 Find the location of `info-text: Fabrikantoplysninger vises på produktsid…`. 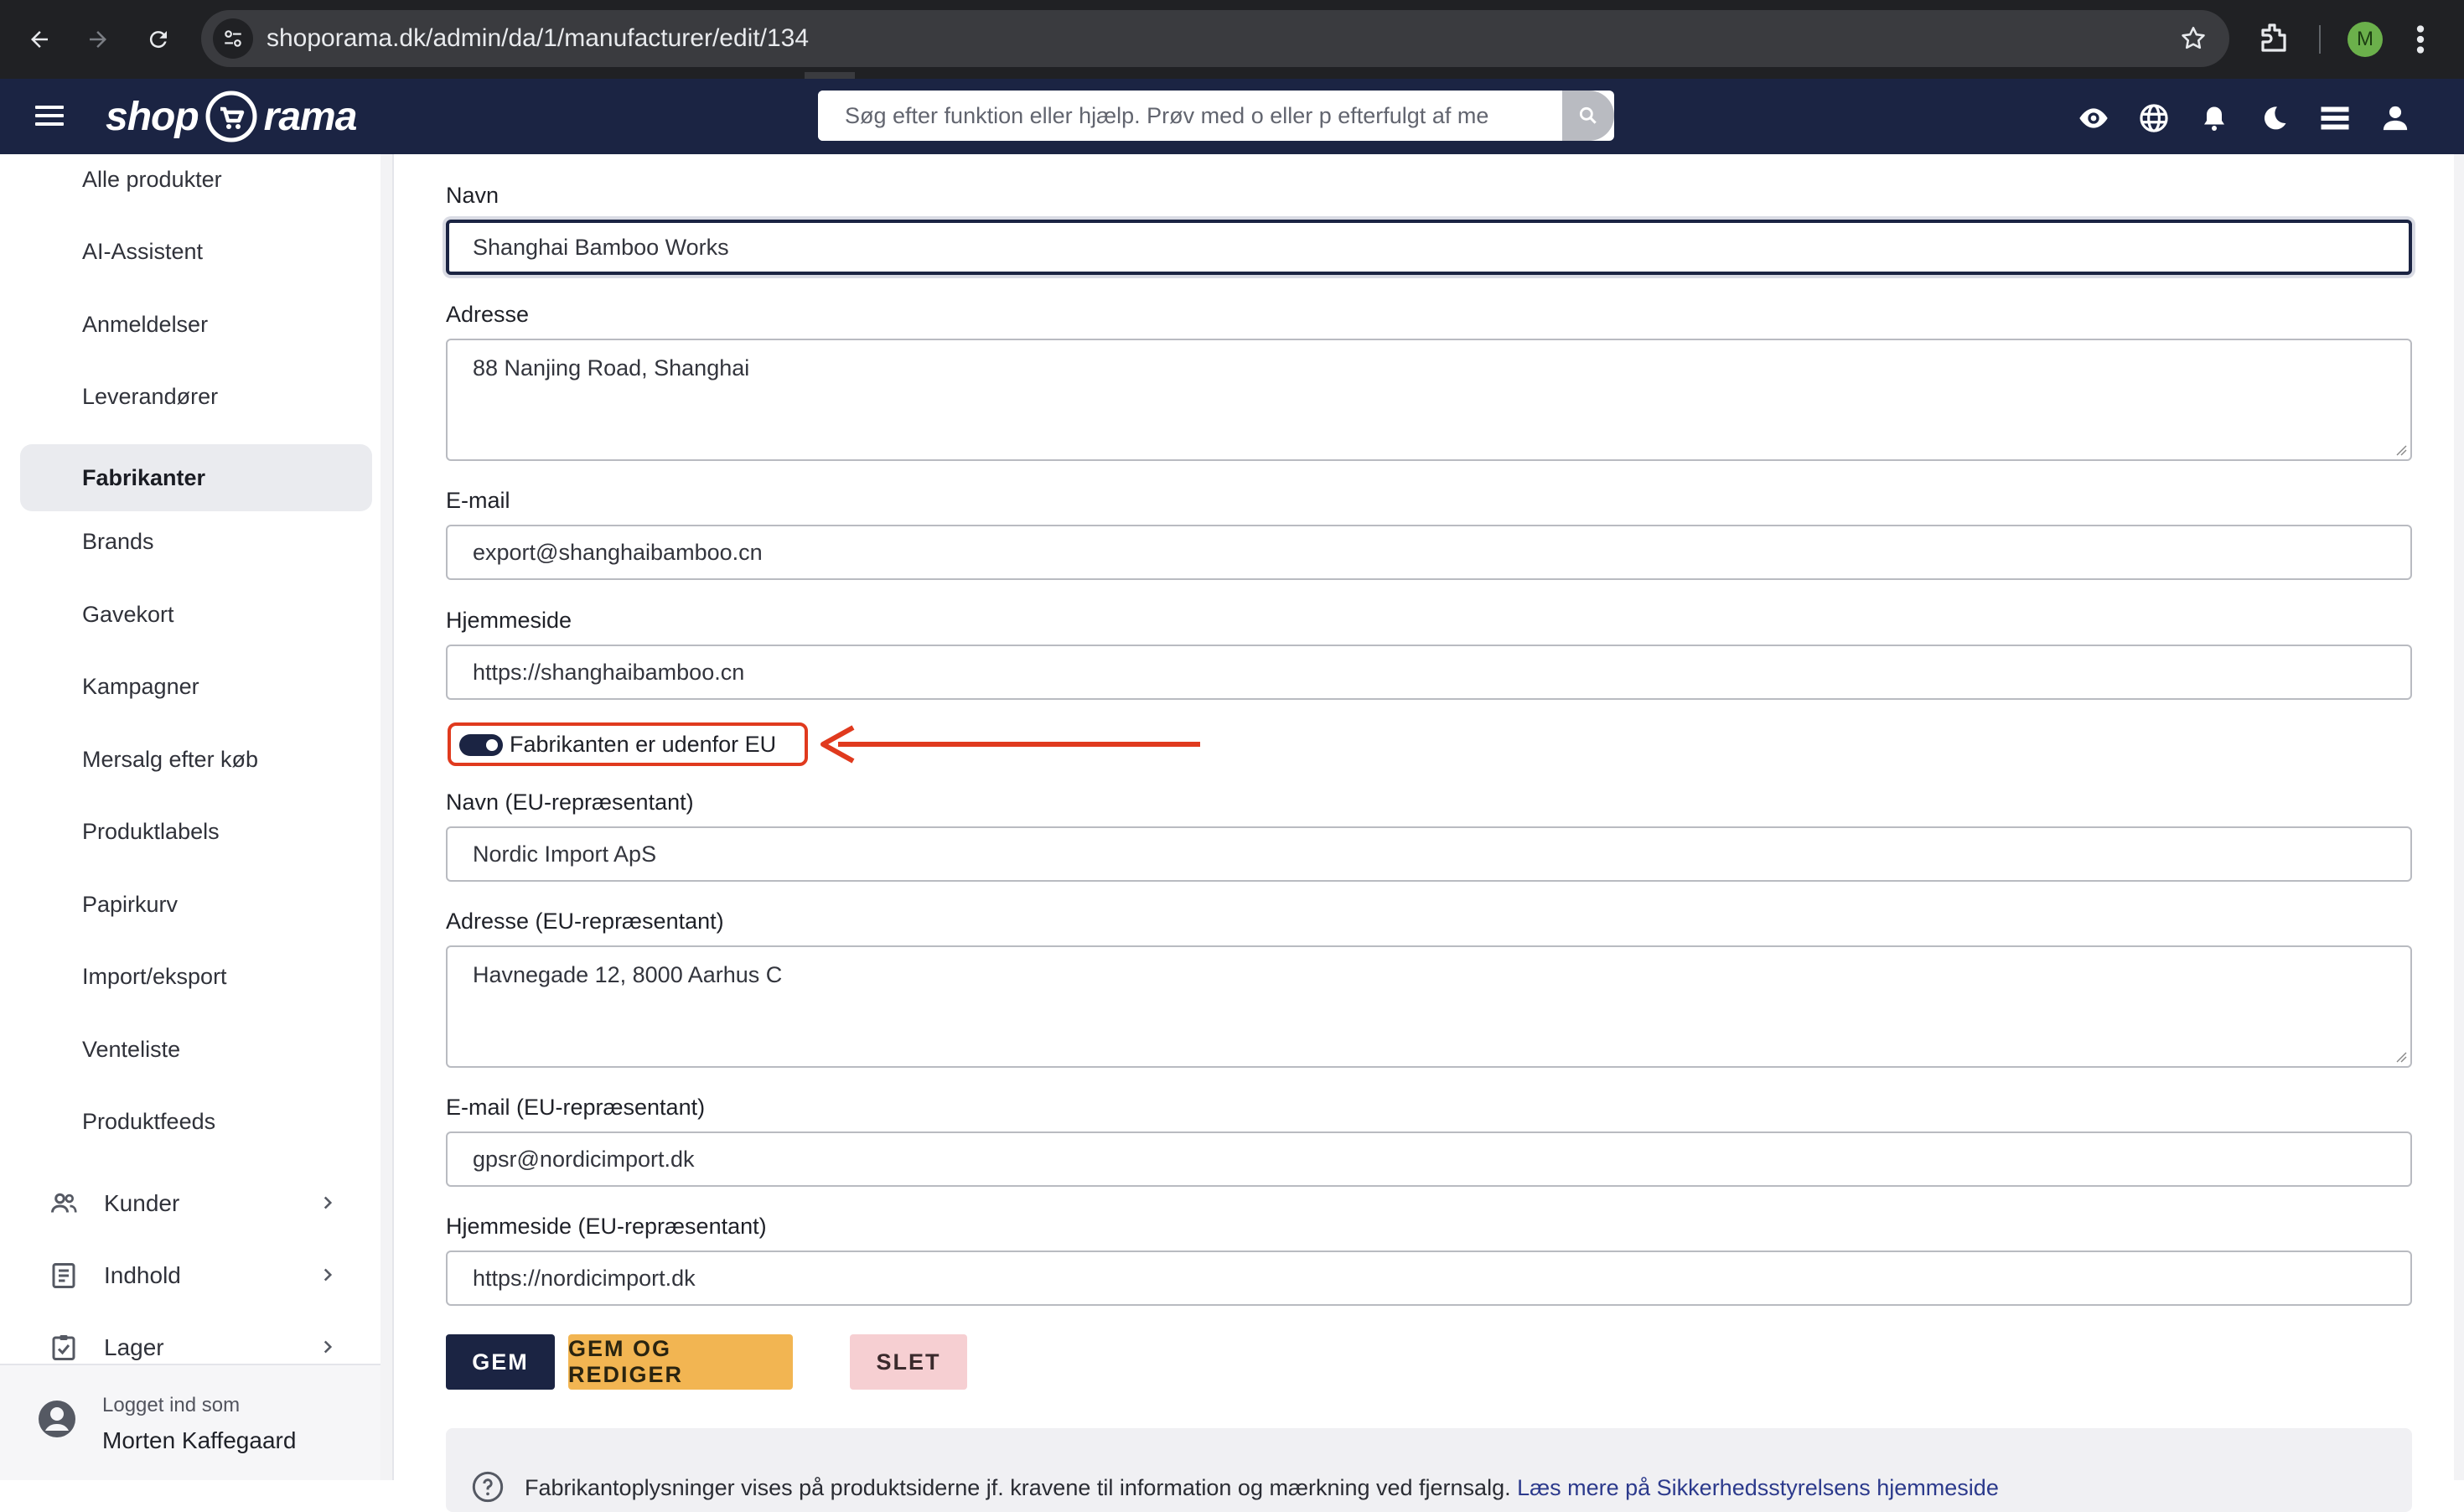

info-text: Fabrikantoplysninger vises på produktsid… is located at coordinates (1262, 1488).